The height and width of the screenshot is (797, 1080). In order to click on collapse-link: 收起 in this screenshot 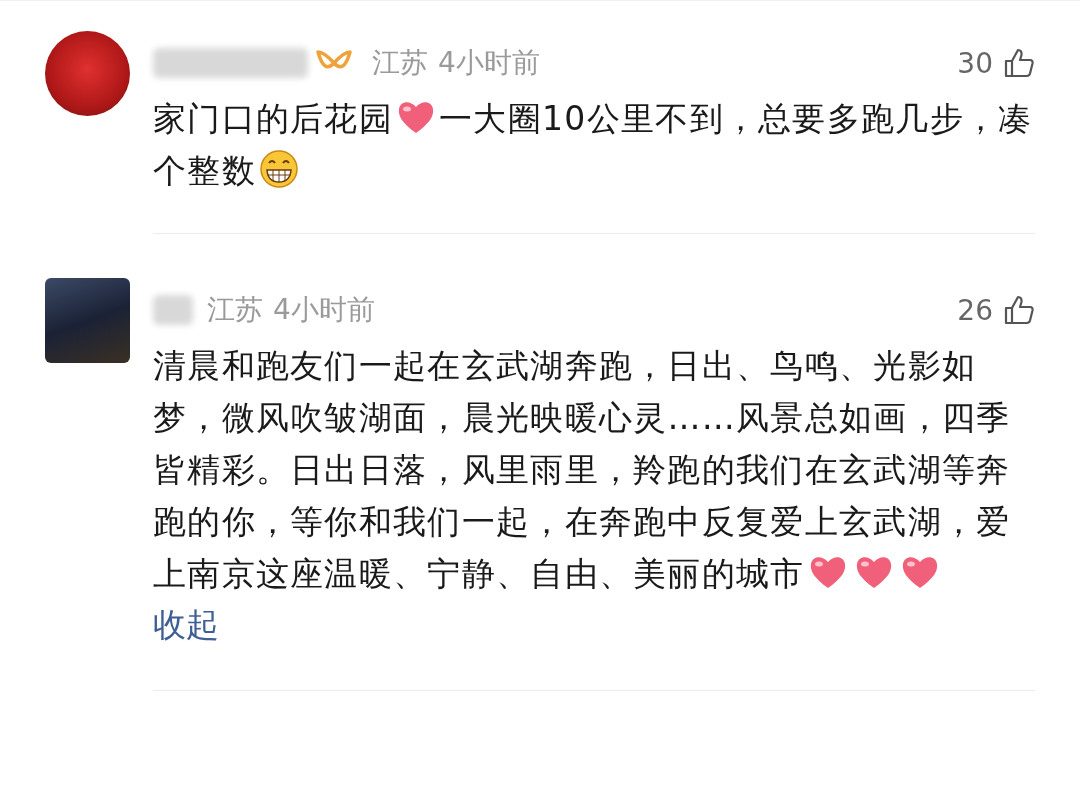, I will do `click(186, 625)`.